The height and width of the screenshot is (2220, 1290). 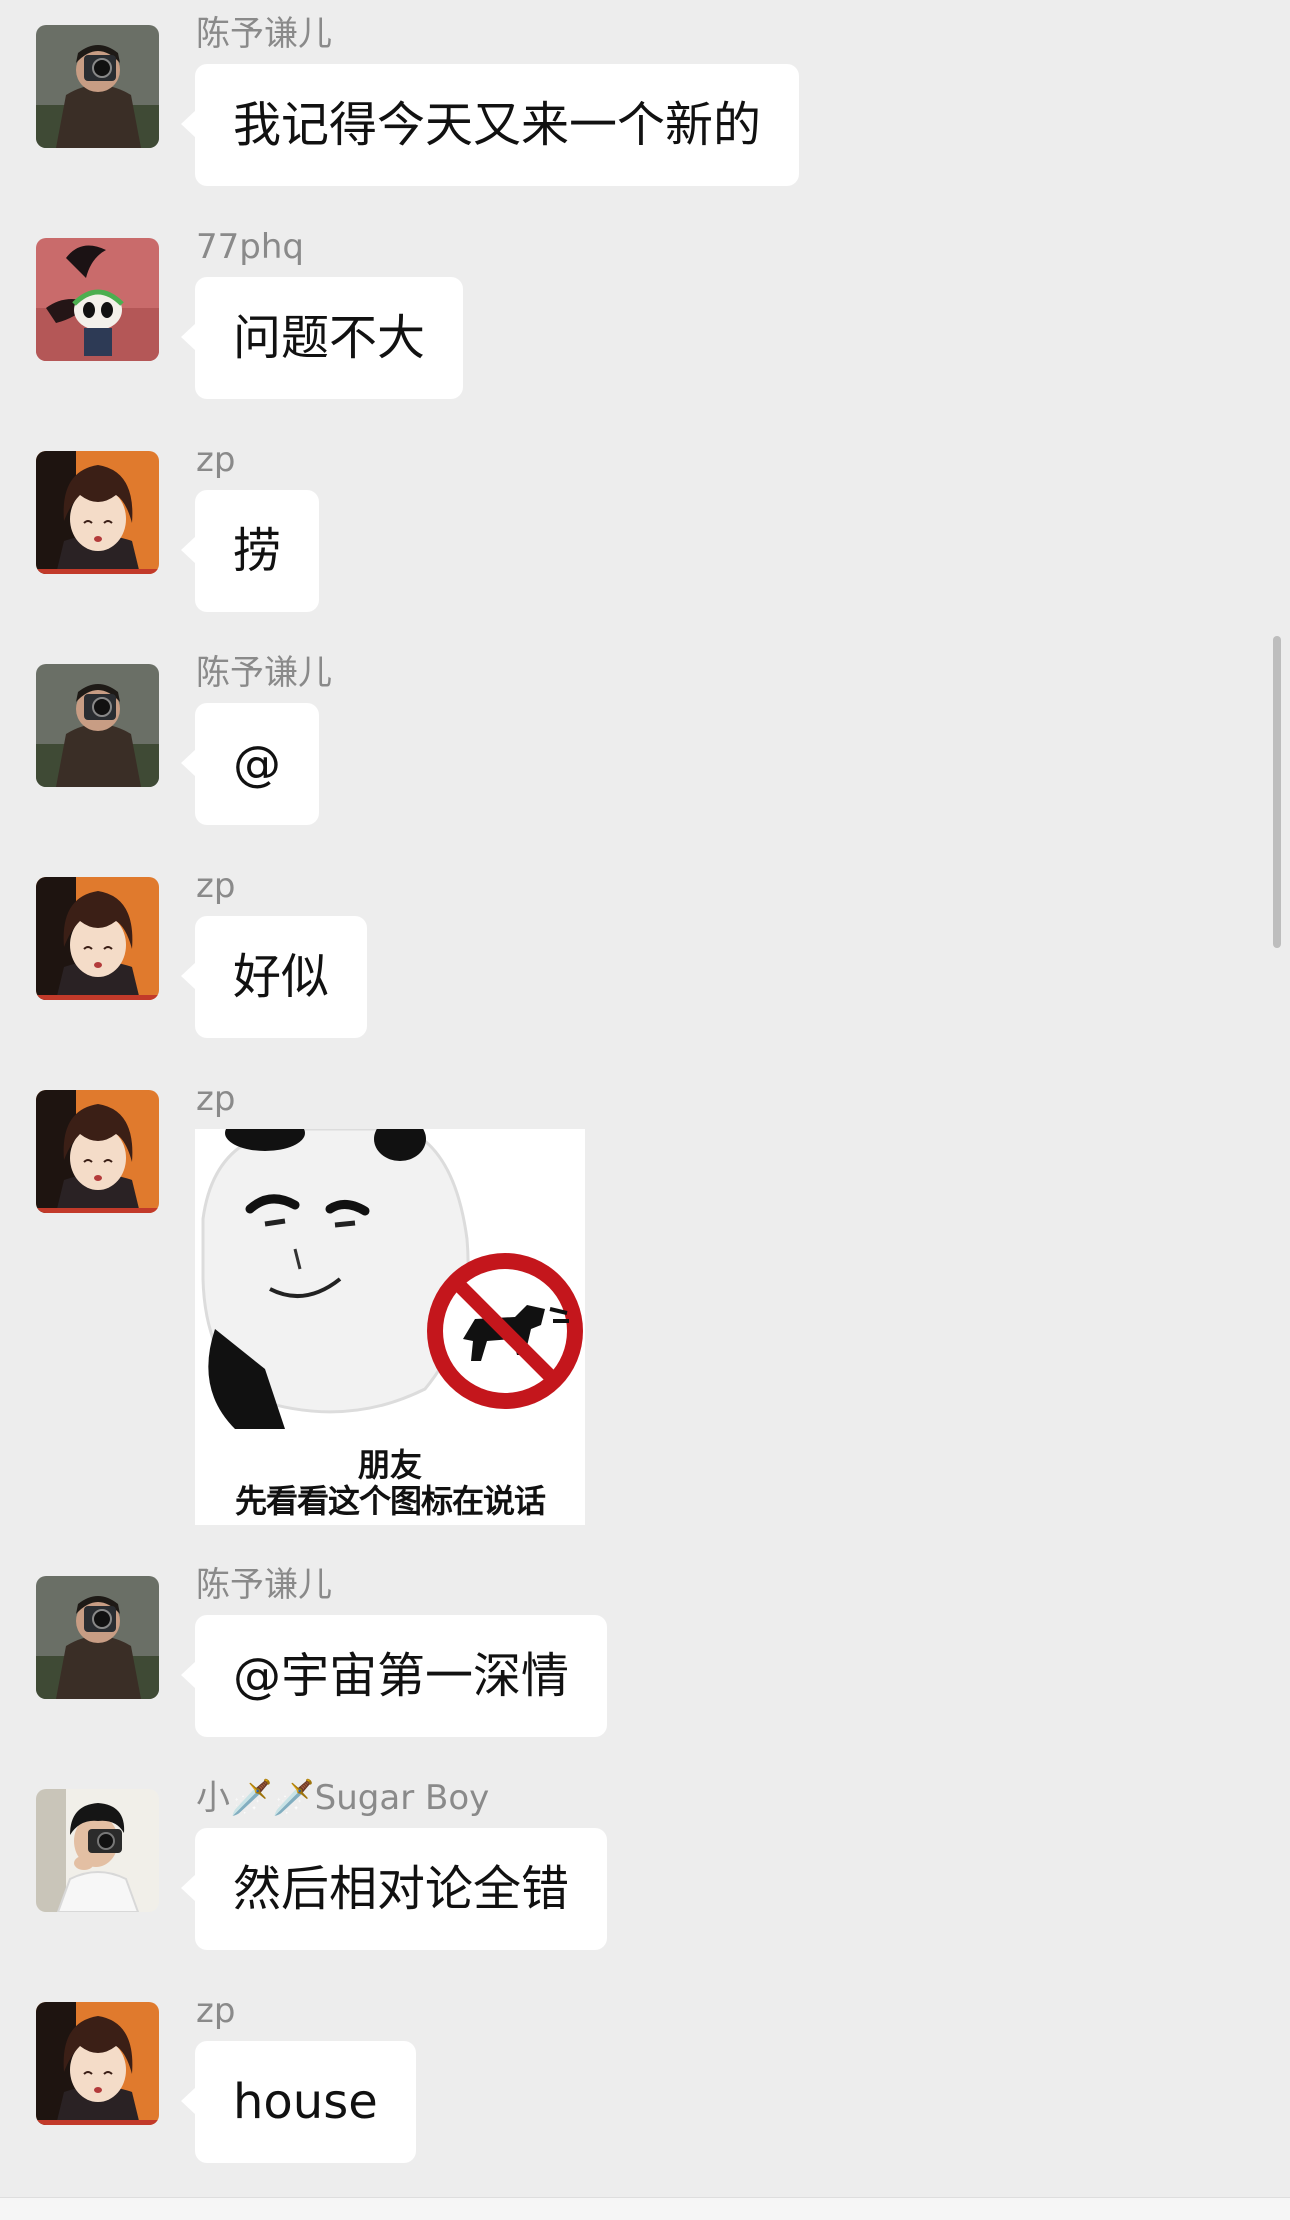 I want to click on scrollbar, so click(x=1277, y=792).